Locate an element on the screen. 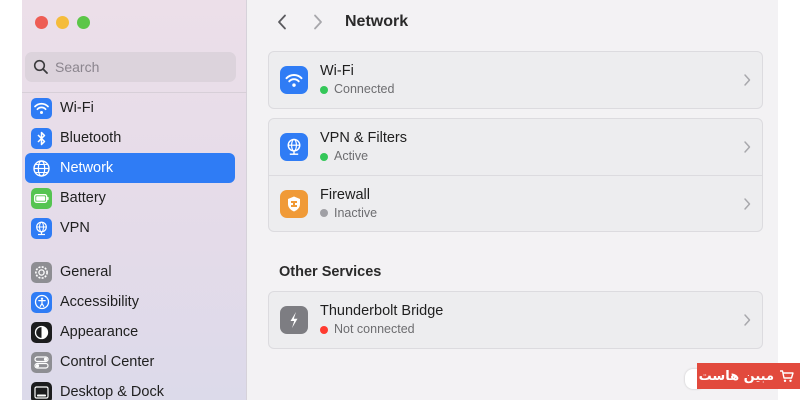  back-button is located at coordinates (282, 22).